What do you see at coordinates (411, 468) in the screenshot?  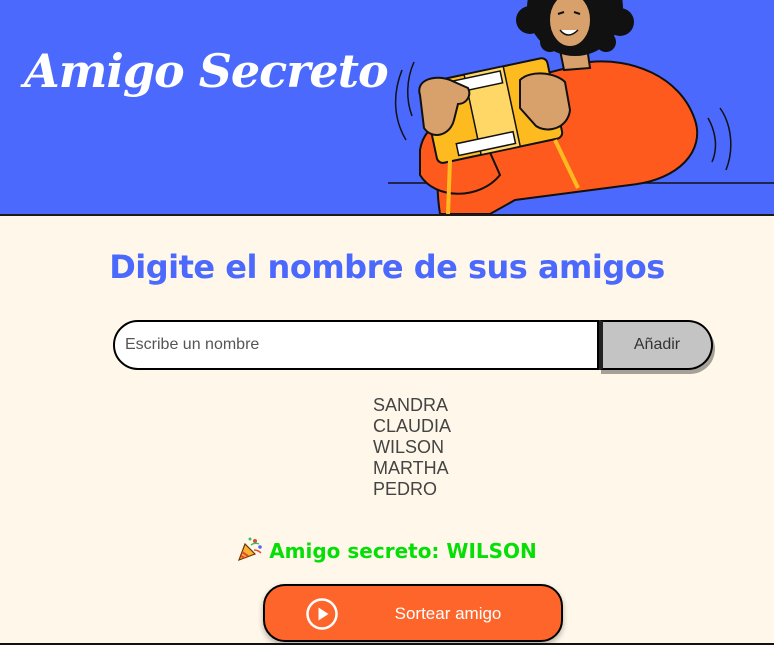 I see `list-item: MARTHA` at bounding box center [411, 468].